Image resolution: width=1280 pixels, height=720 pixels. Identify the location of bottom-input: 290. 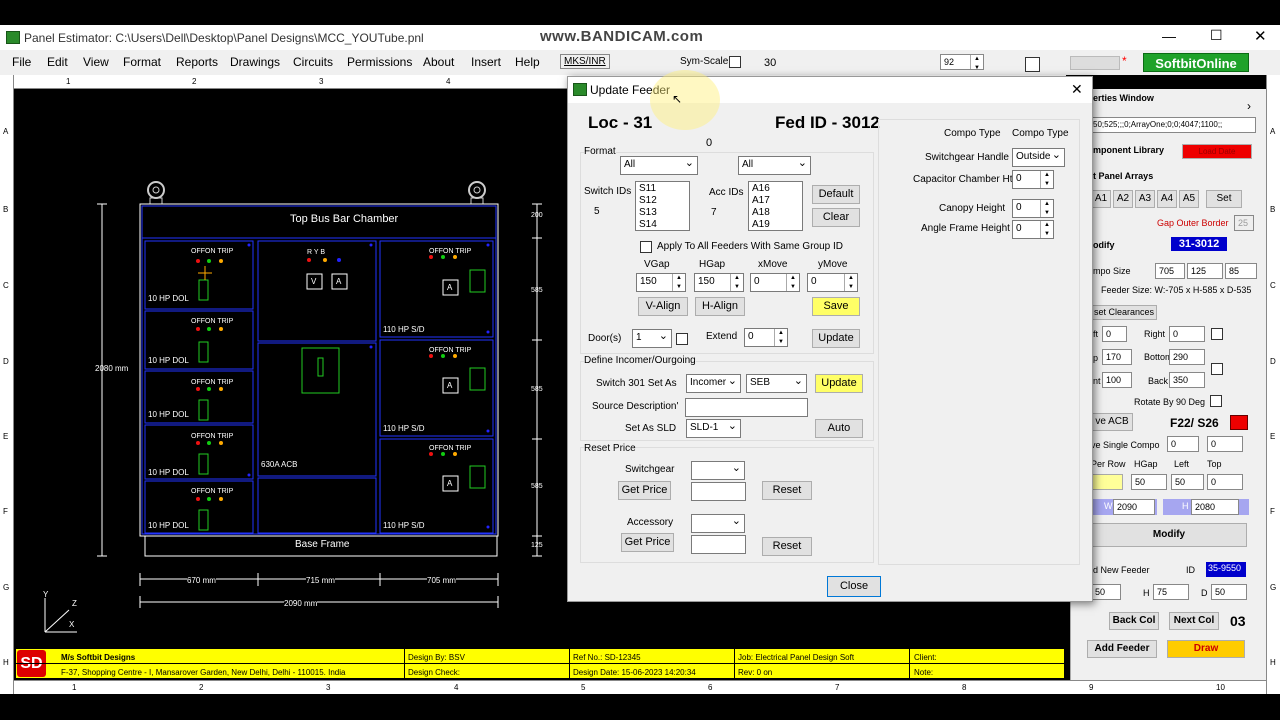
(1187, 357).